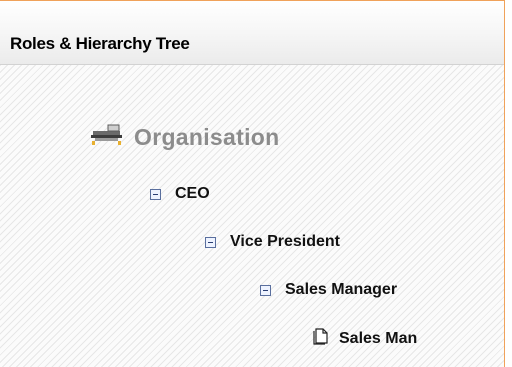 This screenshot has height=367, width=512. I want to click on tree-node-label: Organisation, so click(207, 137).